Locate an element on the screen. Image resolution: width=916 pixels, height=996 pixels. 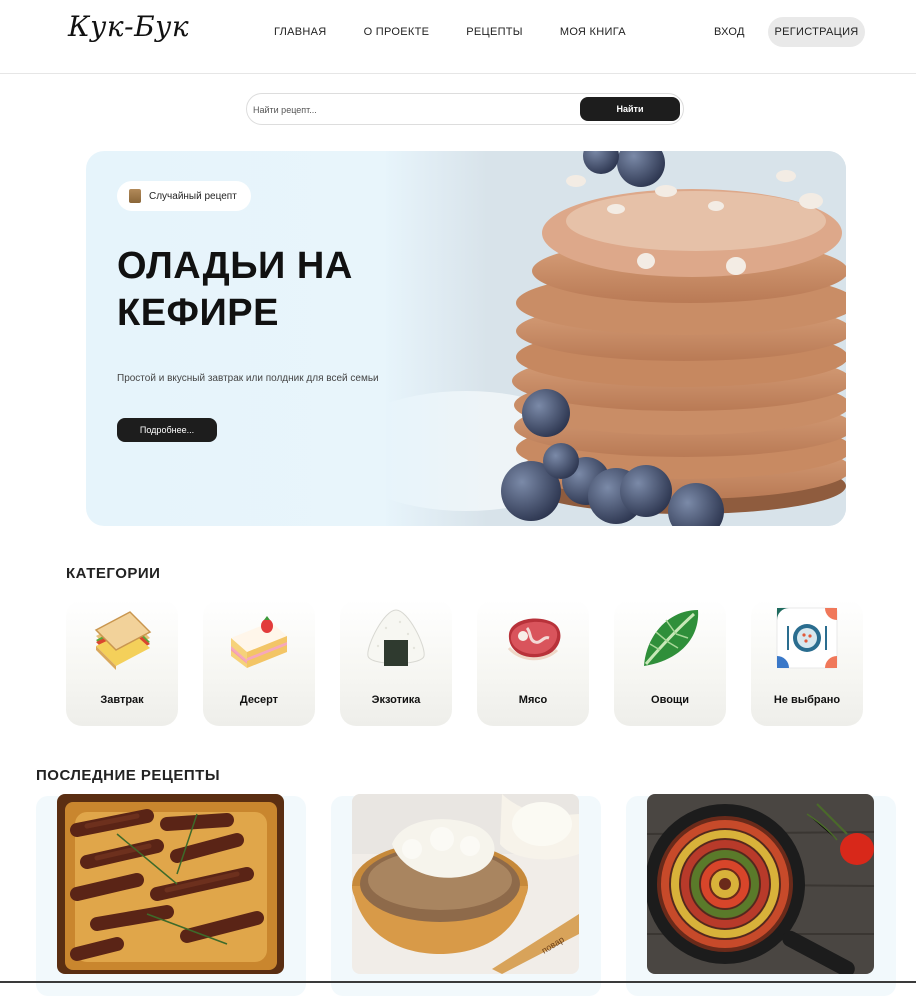
category-label: Мясо is located at coordinates (533, 700).